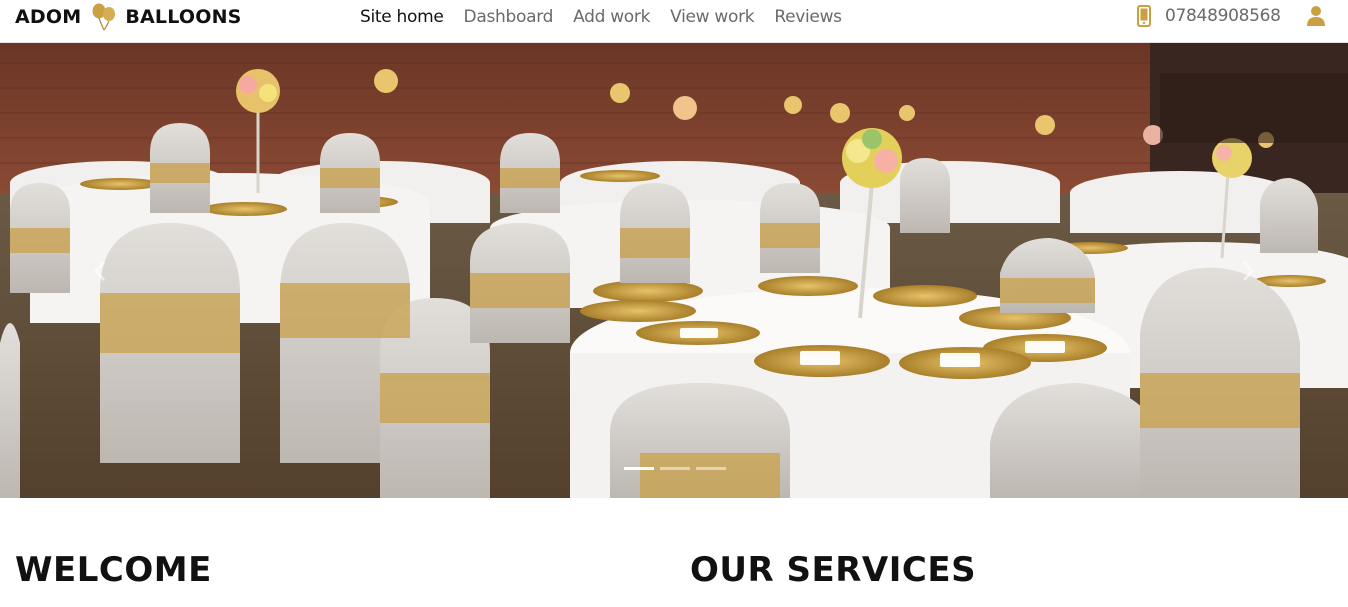  What do you see at coordinates (1144, 16) in the screenshot?
I see `mobile-phone-icon` at bounding box center [1144, 16].